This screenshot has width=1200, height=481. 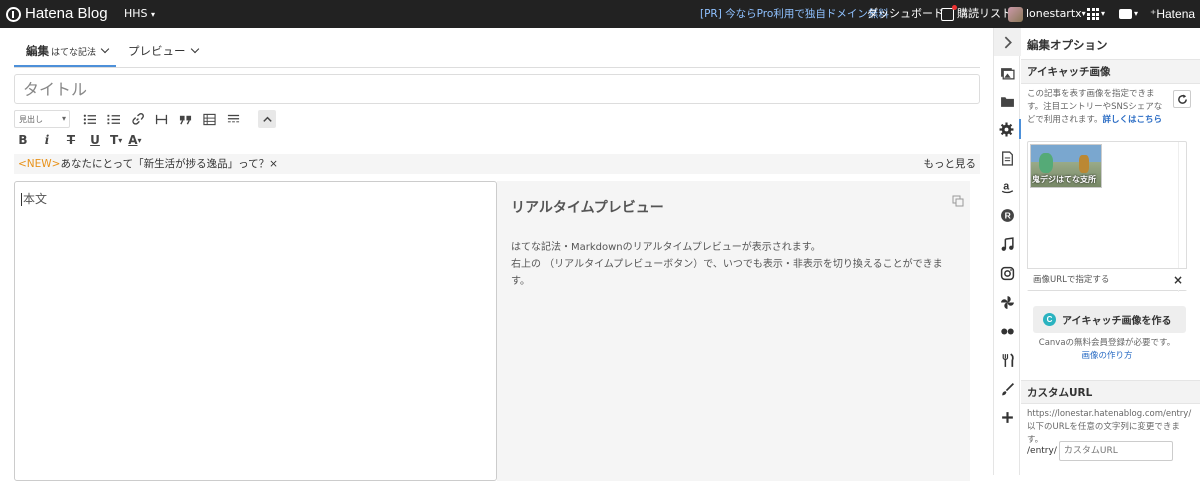 I want to click on bullet-list-button, so click(x=89, y=119).